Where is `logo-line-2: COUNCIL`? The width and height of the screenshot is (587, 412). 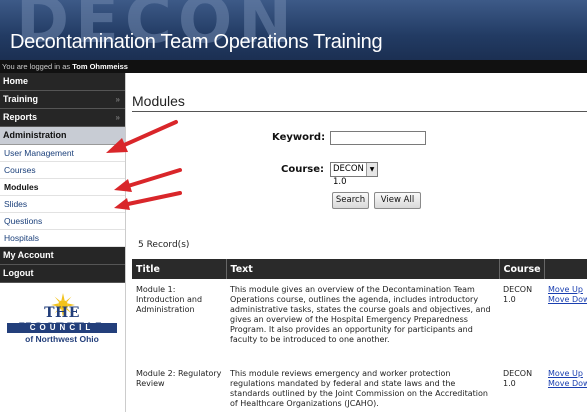 logo-line-2: COUNCIL is located at coordinates (62, 328).